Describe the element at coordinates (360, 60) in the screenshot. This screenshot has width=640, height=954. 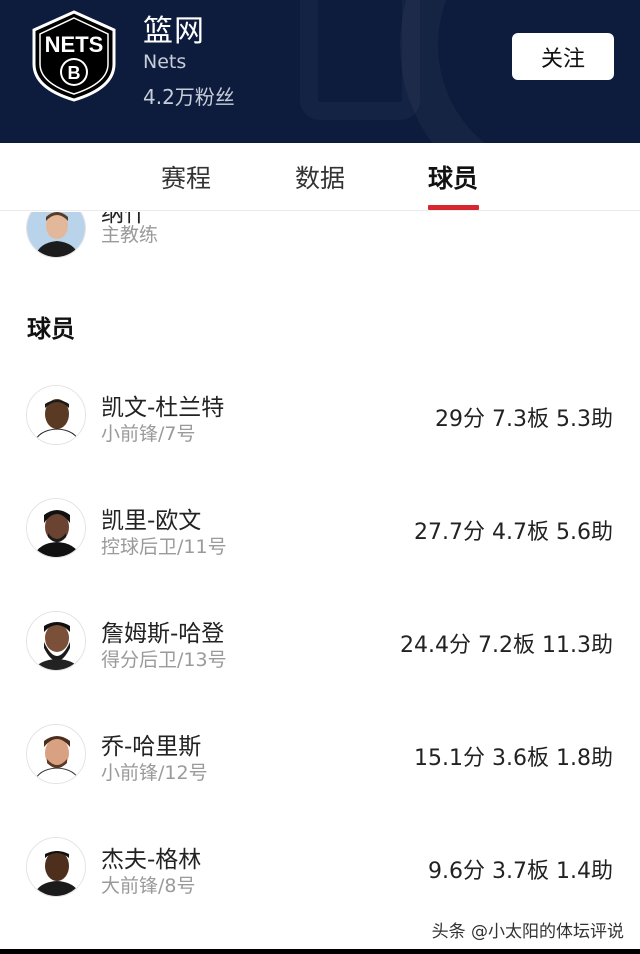
I see `header-background-shape` at that location.